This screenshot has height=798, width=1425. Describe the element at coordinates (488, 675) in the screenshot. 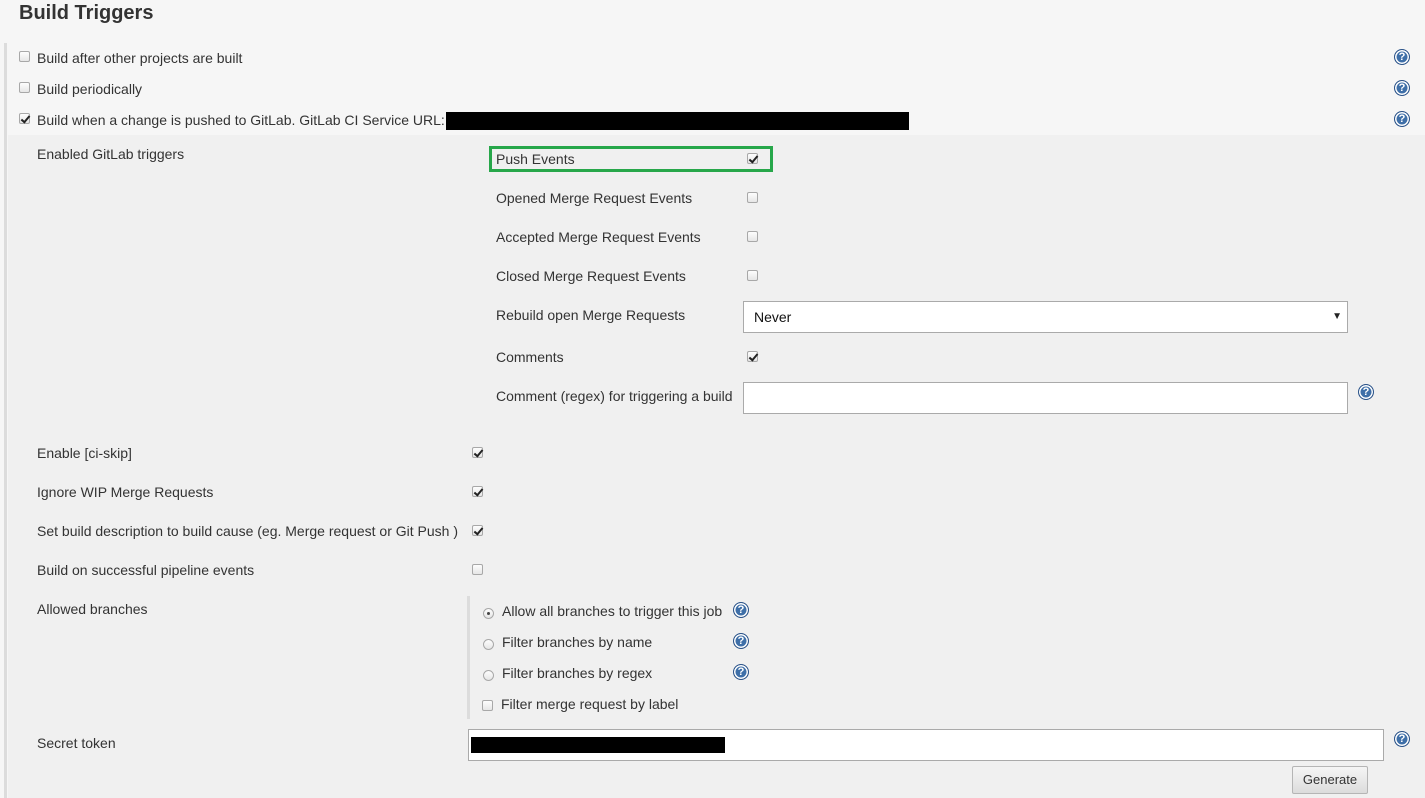

I see `filter-branches-regex-radio` at that location.